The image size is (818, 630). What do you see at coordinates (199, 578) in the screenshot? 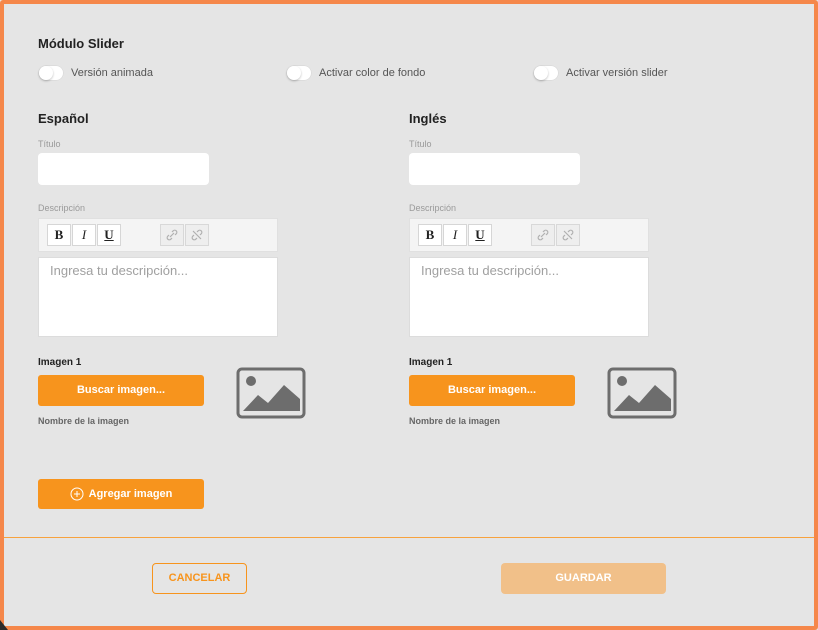
I see `cancel-button: CANCELAR` at bounding box center [199, 578].